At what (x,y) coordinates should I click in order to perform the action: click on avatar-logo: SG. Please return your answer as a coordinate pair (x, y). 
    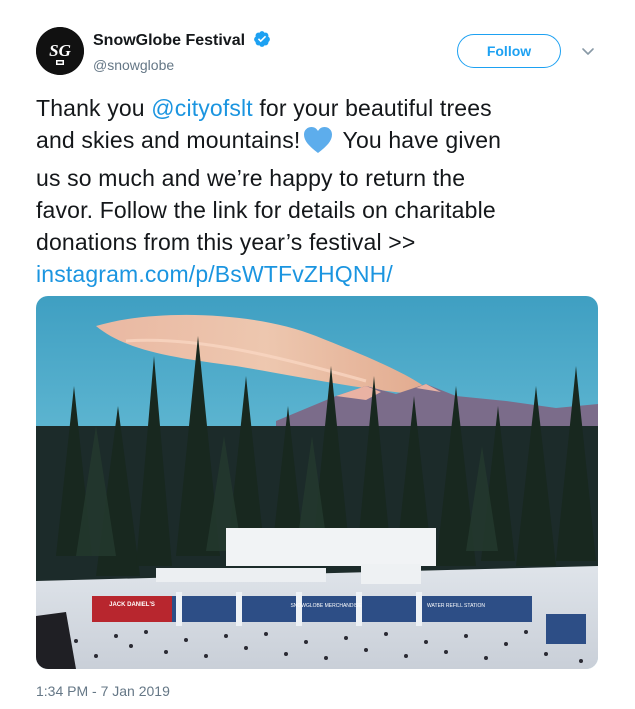
    Looking at the image, I should click on (60, 50).